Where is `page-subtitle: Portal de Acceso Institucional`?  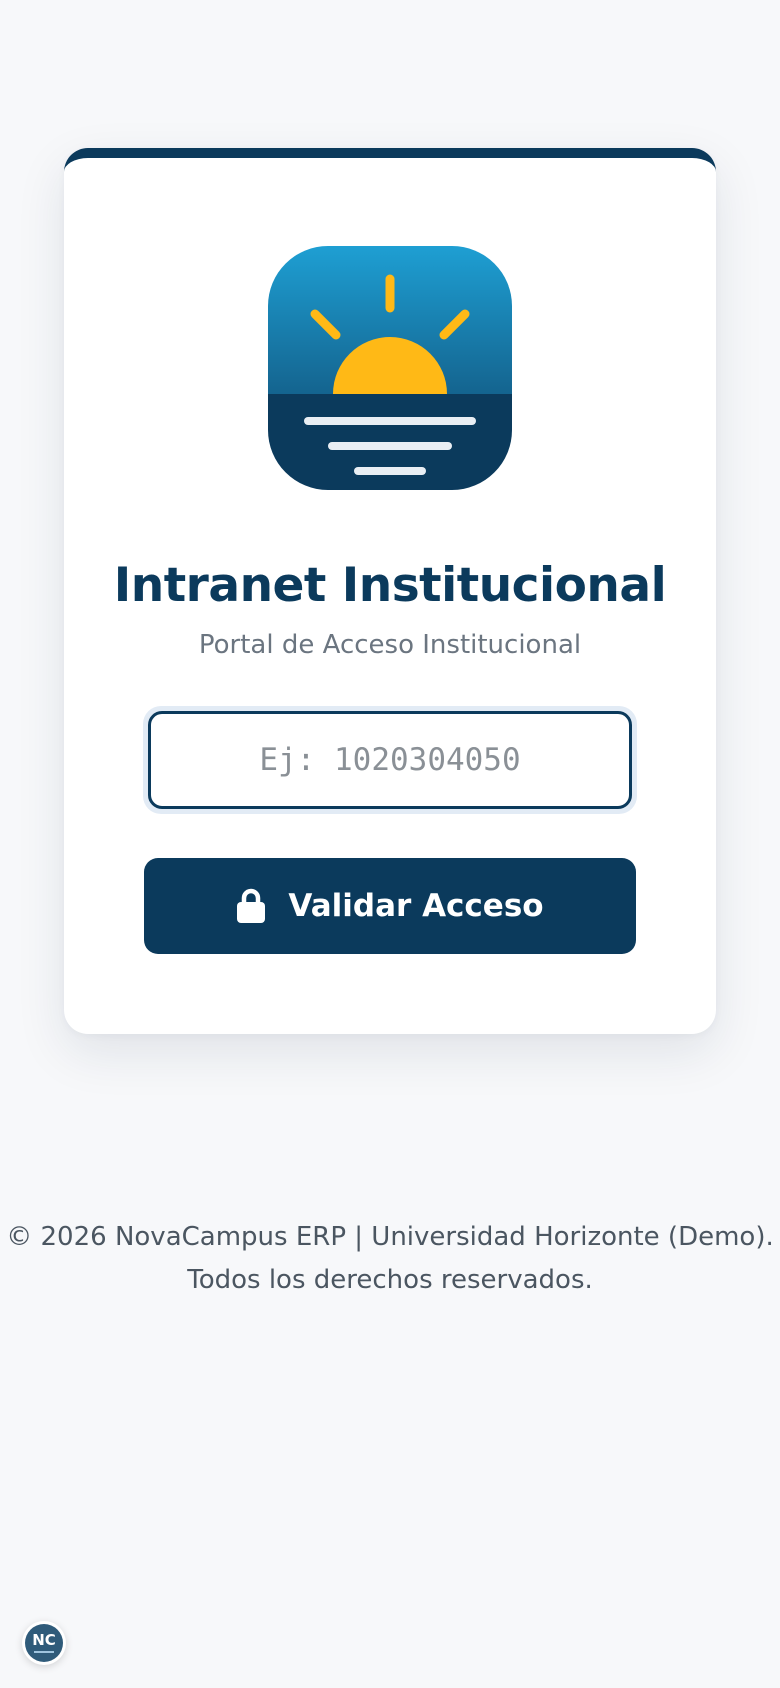 page-subtitle: Portal de Acceso Institucional is located at coordinates (390, 645).